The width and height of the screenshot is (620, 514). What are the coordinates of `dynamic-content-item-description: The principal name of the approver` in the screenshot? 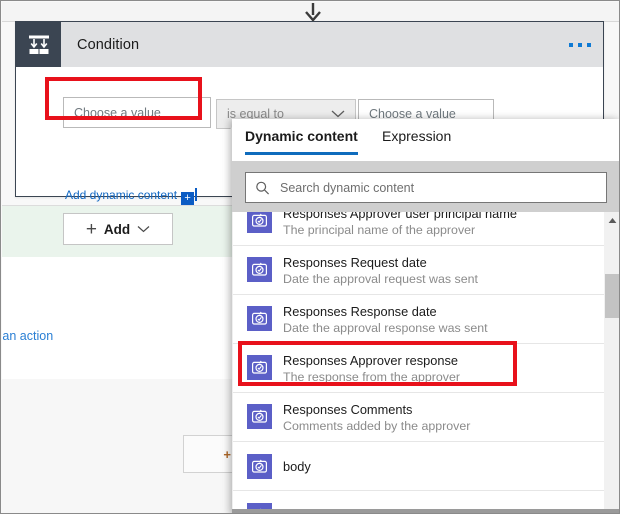 It's located at (379, 230).